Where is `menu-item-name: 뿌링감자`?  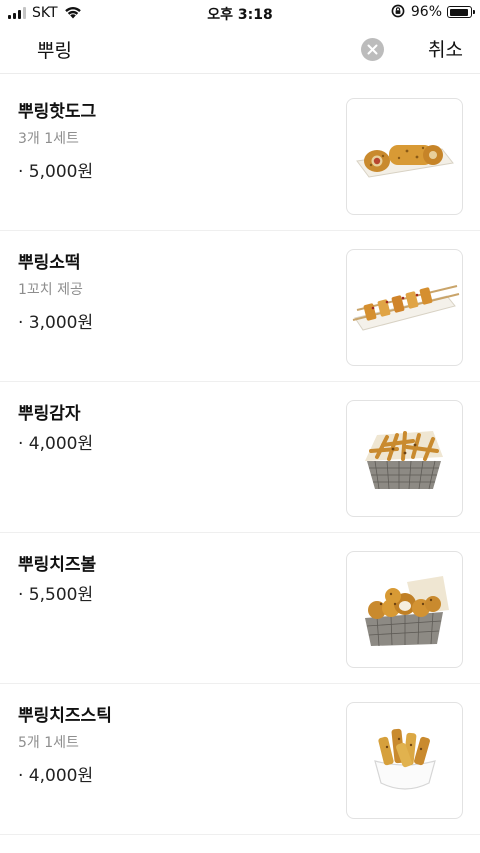 menu-item-name: 뿌링감자 is located at coordinates (49, 414).